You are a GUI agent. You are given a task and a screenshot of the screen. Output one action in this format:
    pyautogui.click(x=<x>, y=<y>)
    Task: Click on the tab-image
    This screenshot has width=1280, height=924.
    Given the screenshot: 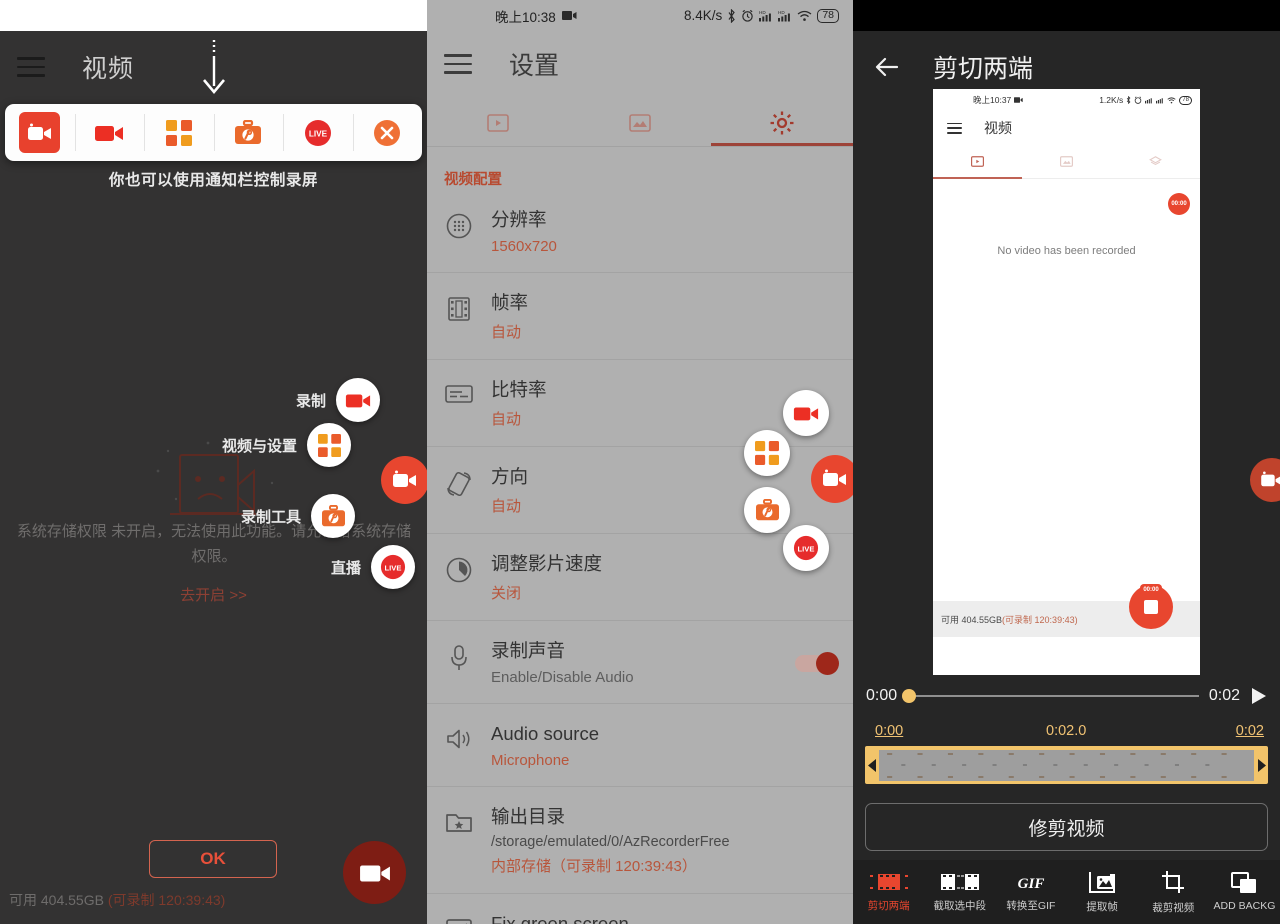 What is the action you would take?
    pyautogui.click(x=640, y=122)
    